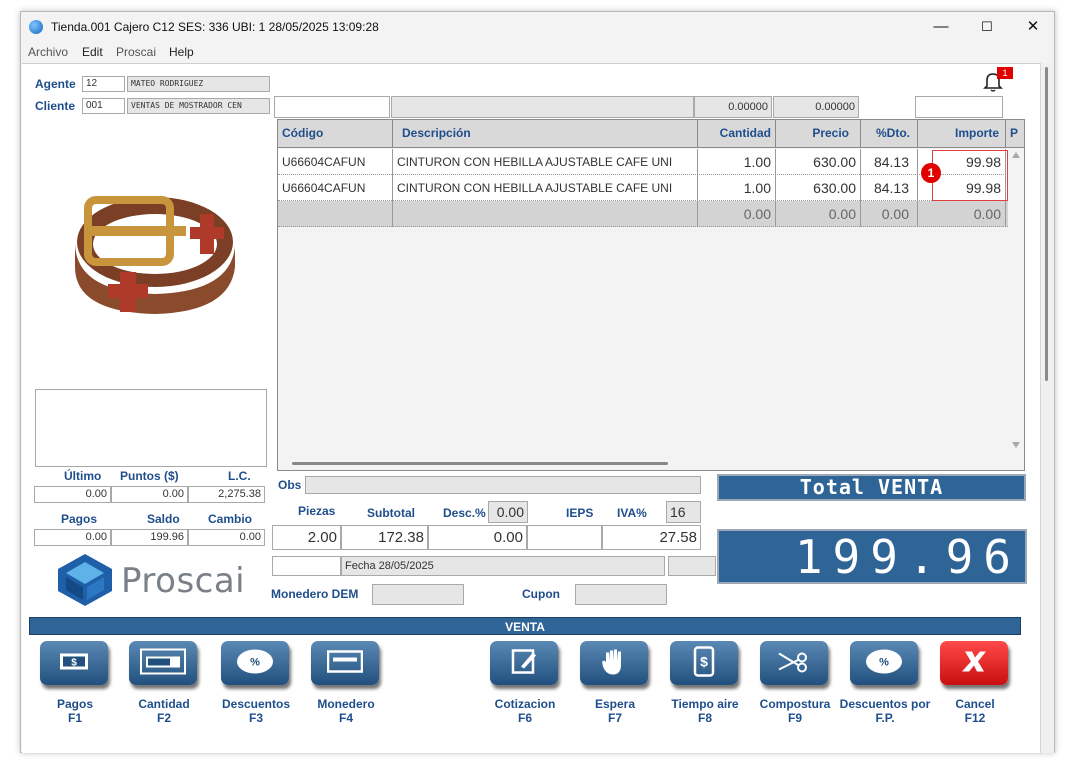 The width and height of the screenshot is (1078, 761). I want to click on desc-value: 0.00, so click(477, 537).